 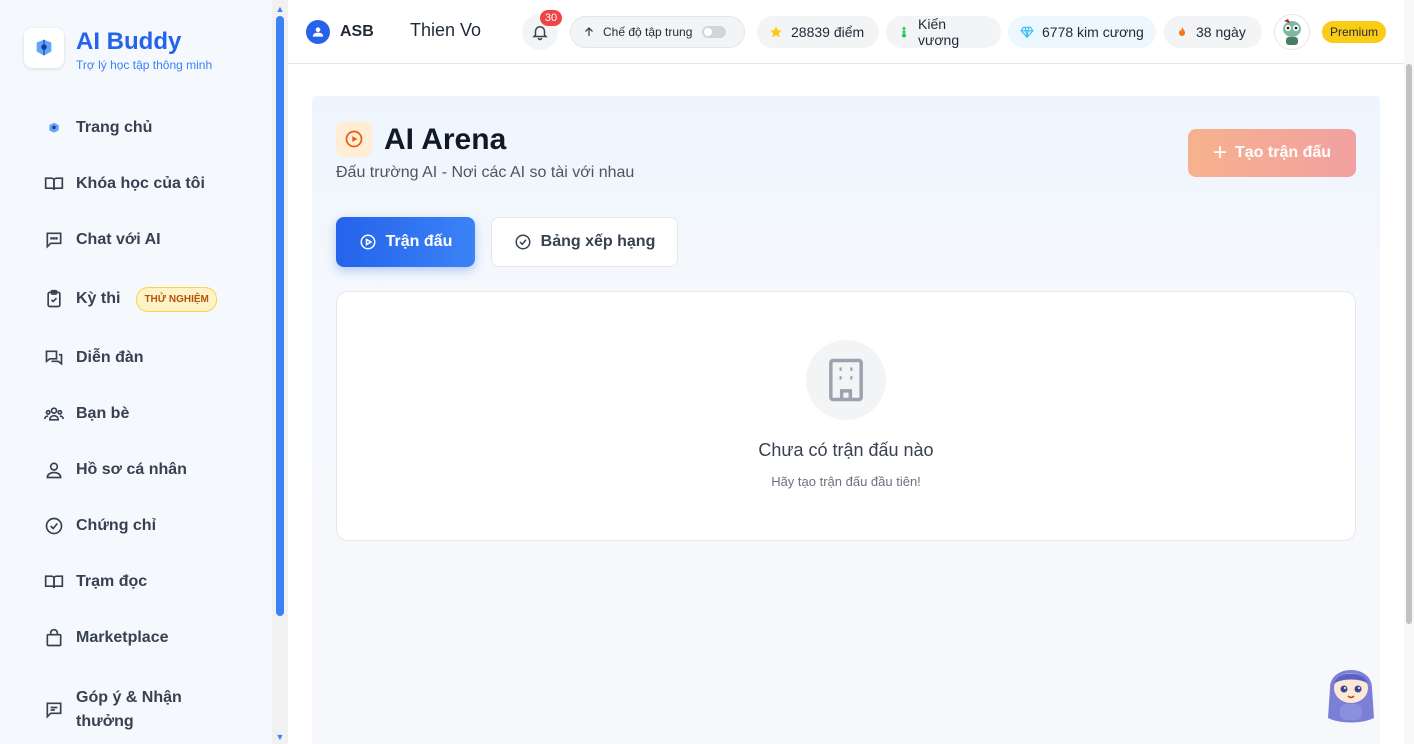 I want to click on sidebar-item-label: Hồ sơ cá nhân, so click(x=131, y=469).